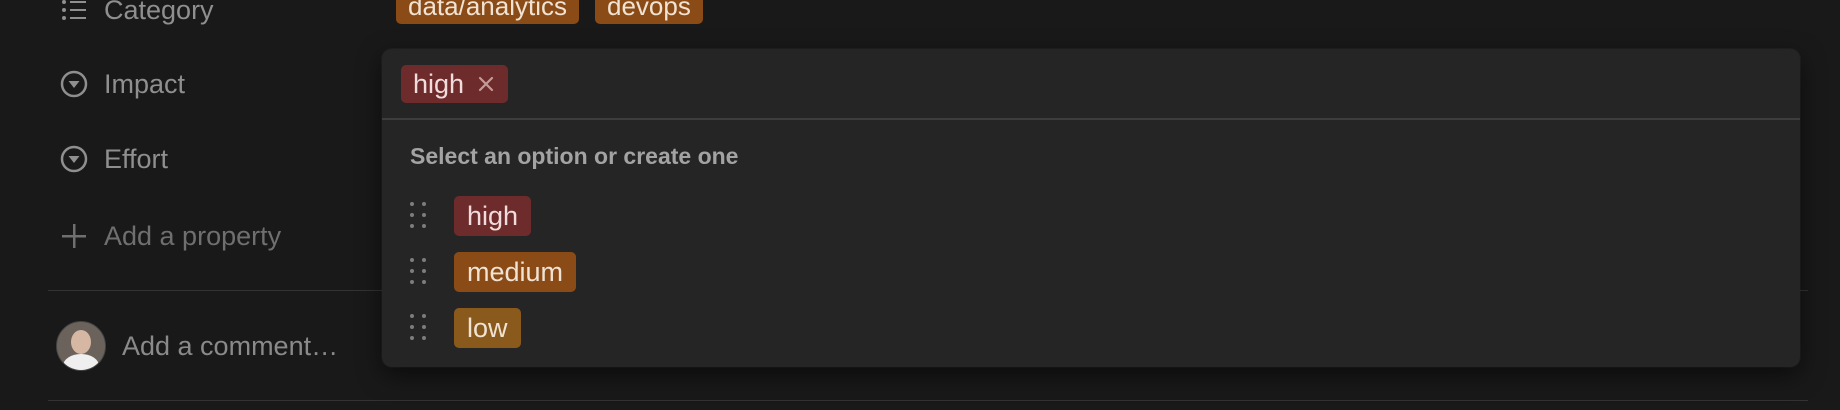 The width and height of the screenshot is (1840, 410). I want to click on add-property-button: Add a property, so click(170, 236).